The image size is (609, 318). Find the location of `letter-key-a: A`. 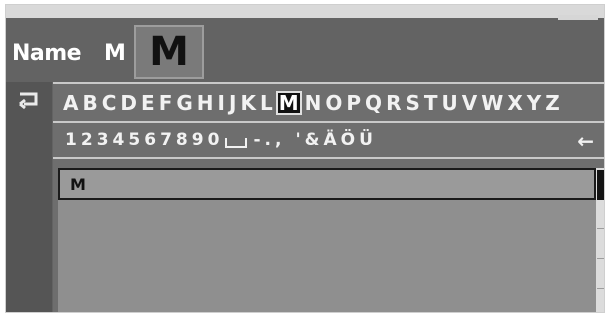

letter-key-a: A is located at coordinates (70, 103).